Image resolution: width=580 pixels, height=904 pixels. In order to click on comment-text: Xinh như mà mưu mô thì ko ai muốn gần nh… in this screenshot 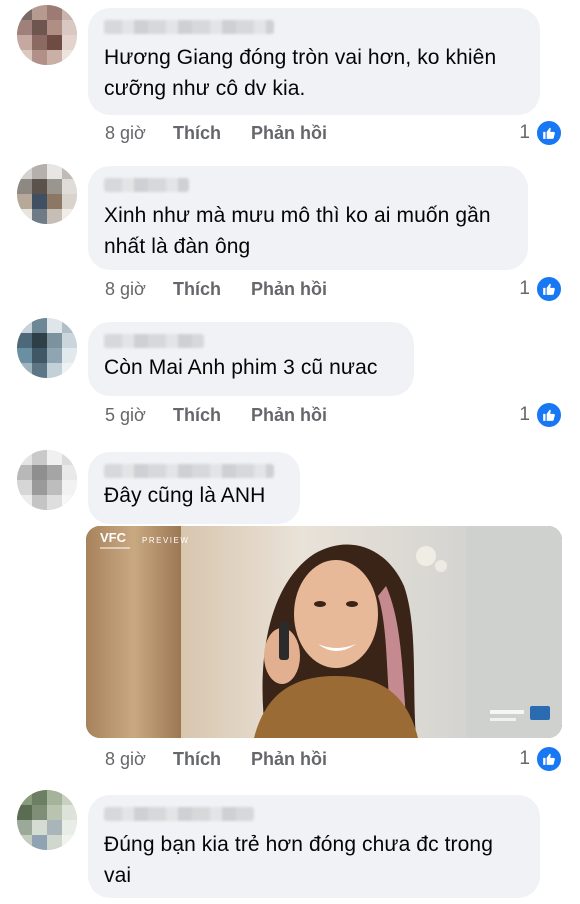, I will do `click(297, 231)`.